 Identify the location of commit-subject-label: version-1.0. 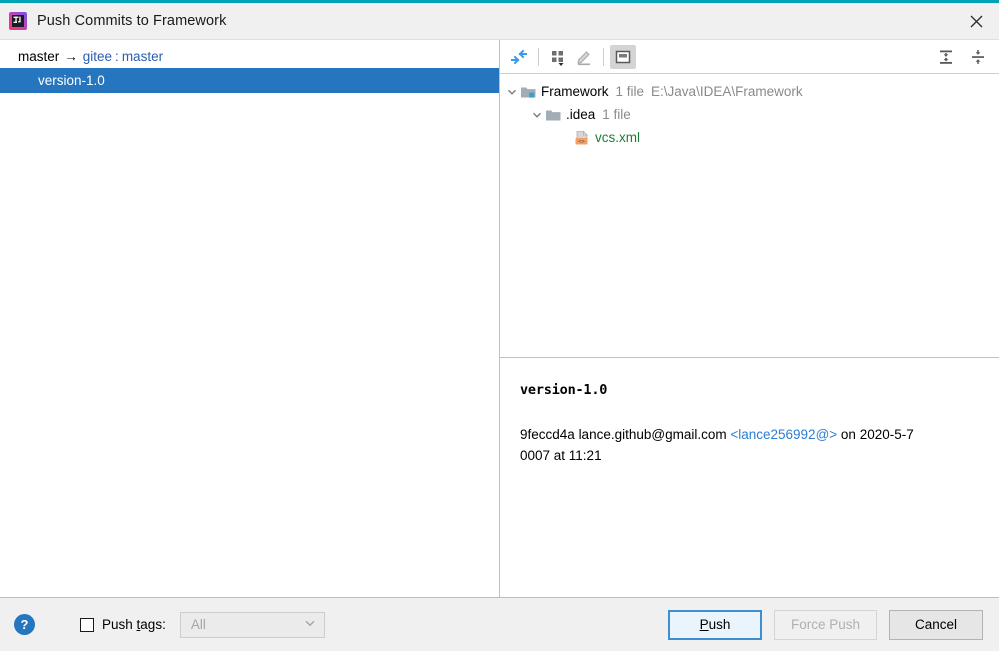
(71, 80).